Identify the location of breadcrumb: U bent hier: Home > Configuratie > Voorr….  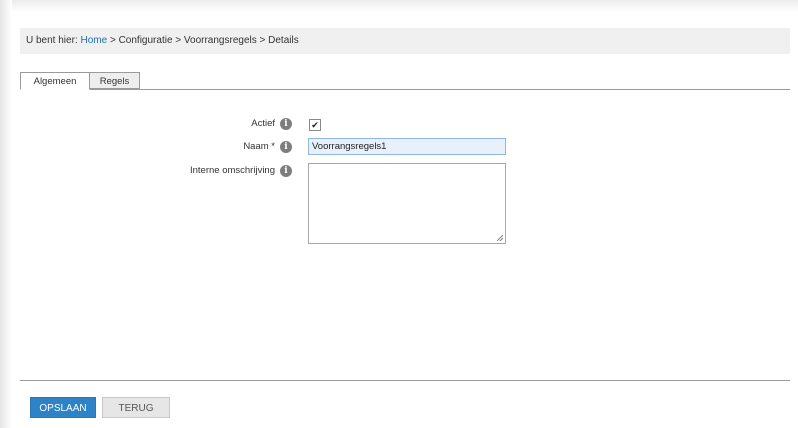
(405, 41).